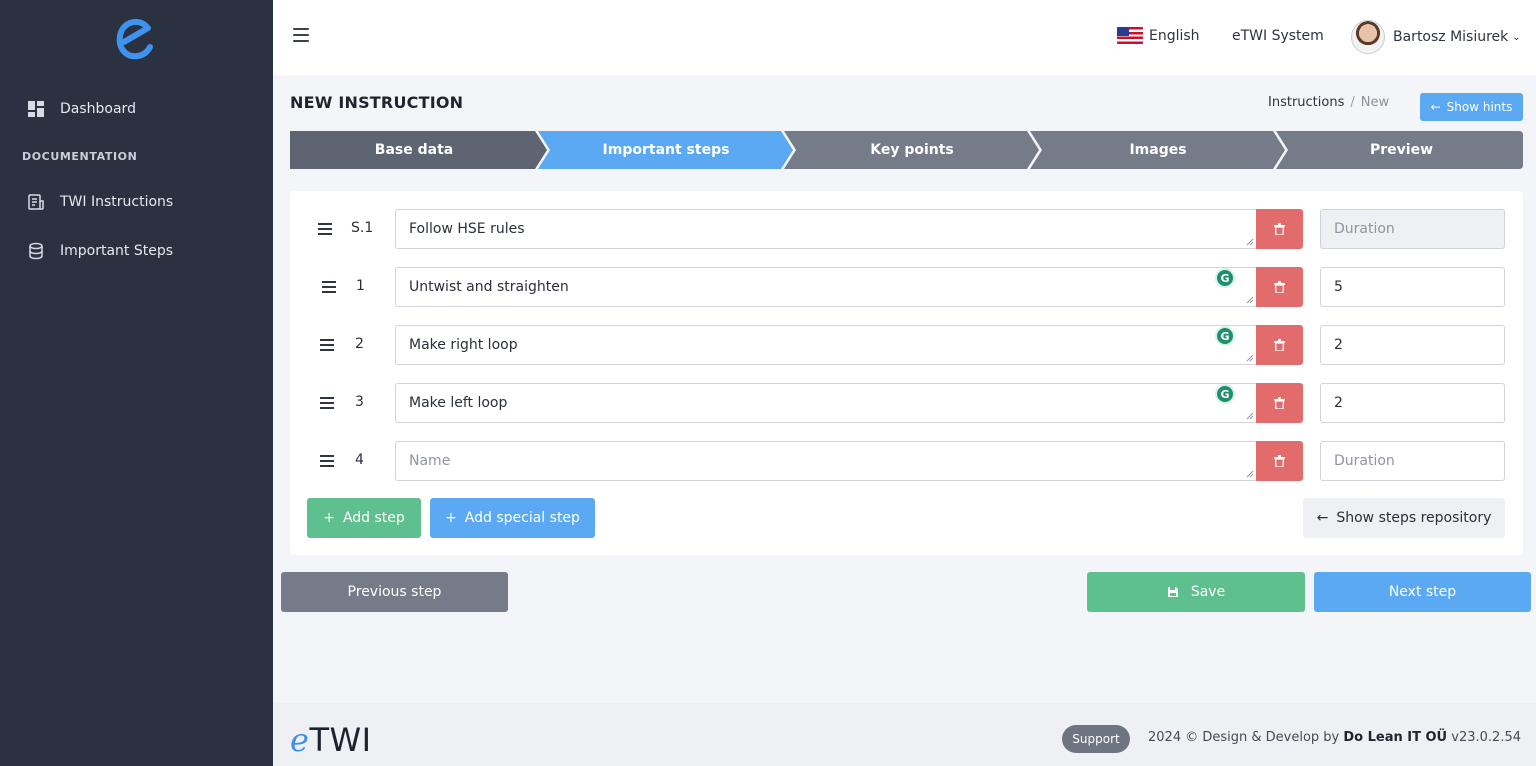 Image resolution: width=1536 pixels, height=766 pixels. What do you see at coordinates (1244, 737) in the screenshot?
I see `copyright-prefix: 2024 © Design & Develop by` at bounding box center [1244, 737].